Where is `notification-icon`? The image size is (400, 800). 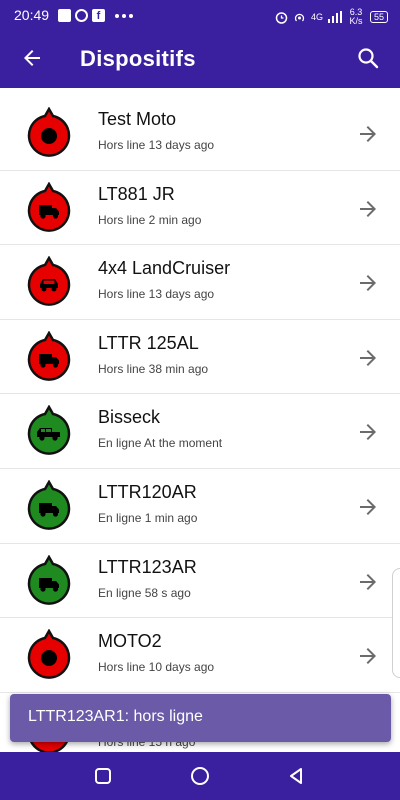 notification-icon is located at coordinates (64, 15).